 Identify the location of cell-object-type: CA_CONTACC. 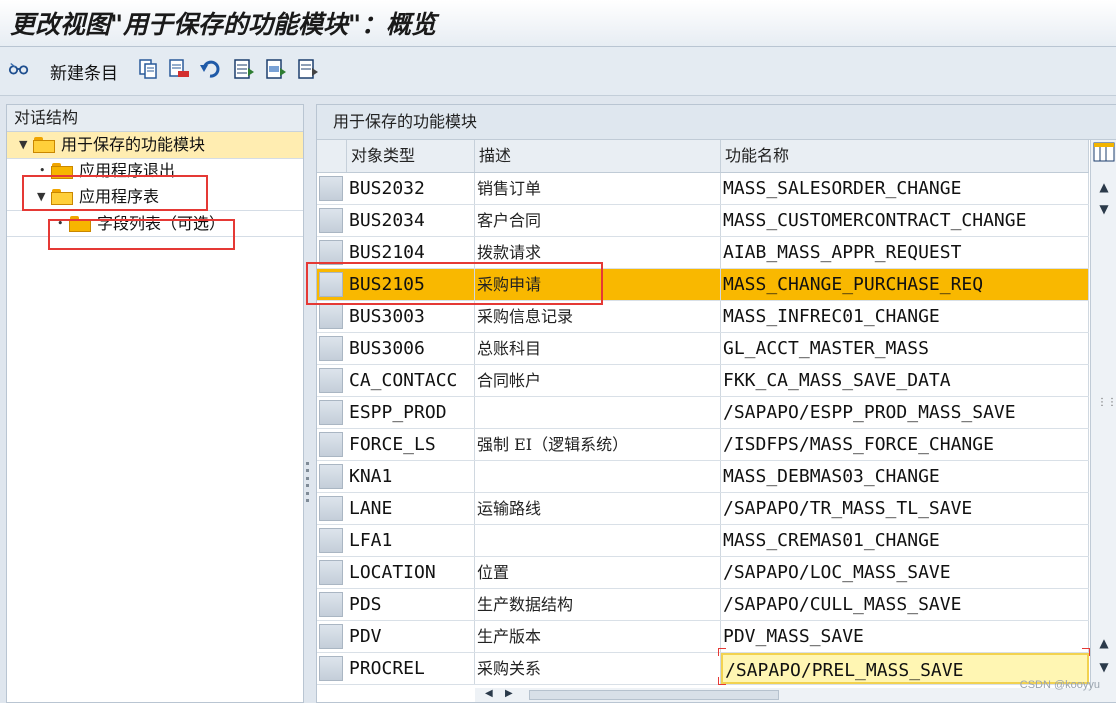
(411, 380).